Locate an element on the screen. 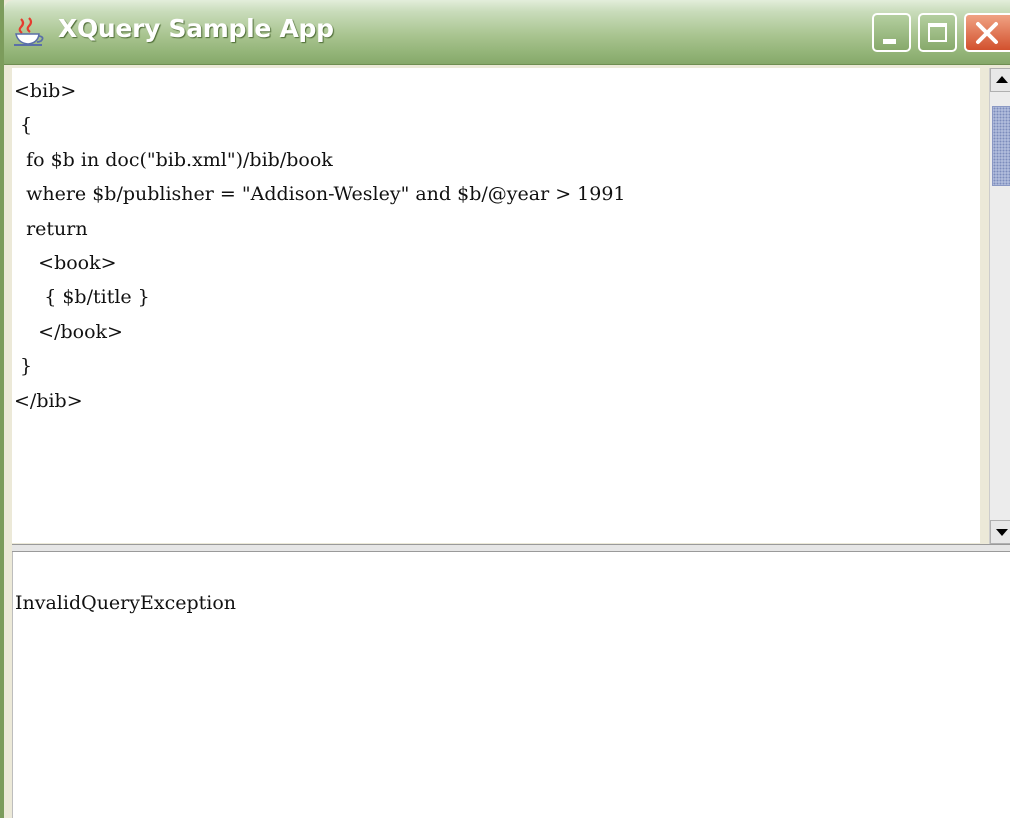  close-button is located at coordinates (987, 32).